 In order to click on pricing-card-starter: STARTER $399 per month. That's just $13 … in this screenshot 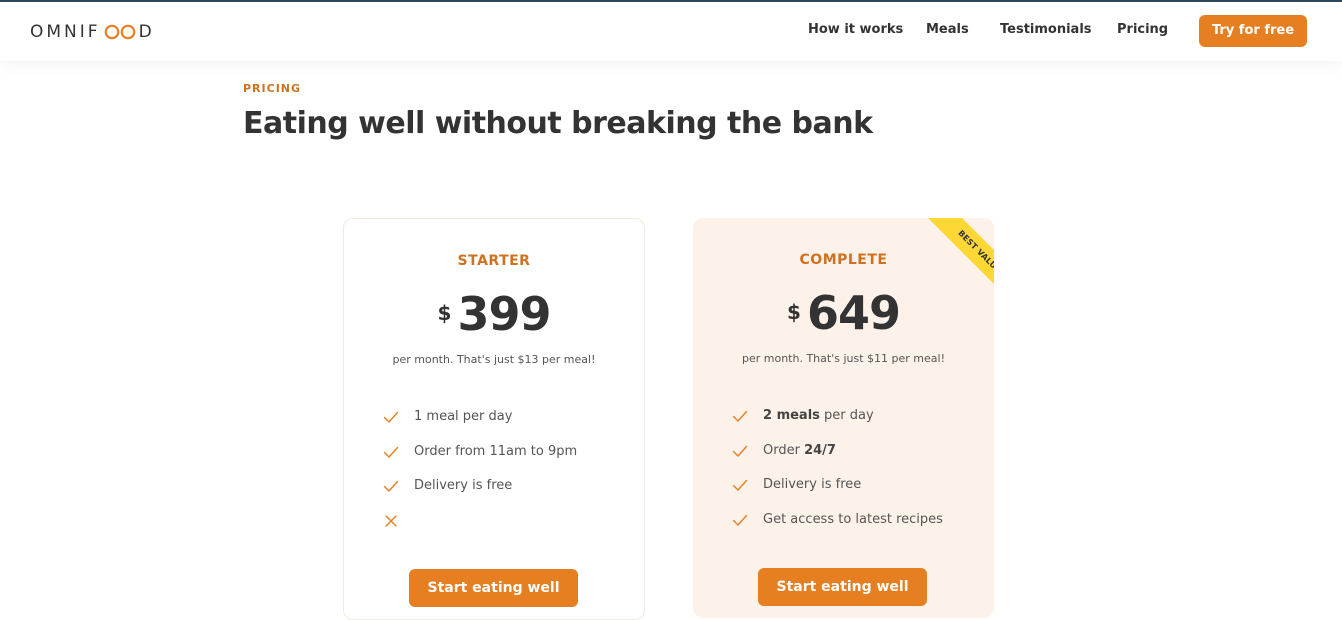, I will do `click(494, 419)`.